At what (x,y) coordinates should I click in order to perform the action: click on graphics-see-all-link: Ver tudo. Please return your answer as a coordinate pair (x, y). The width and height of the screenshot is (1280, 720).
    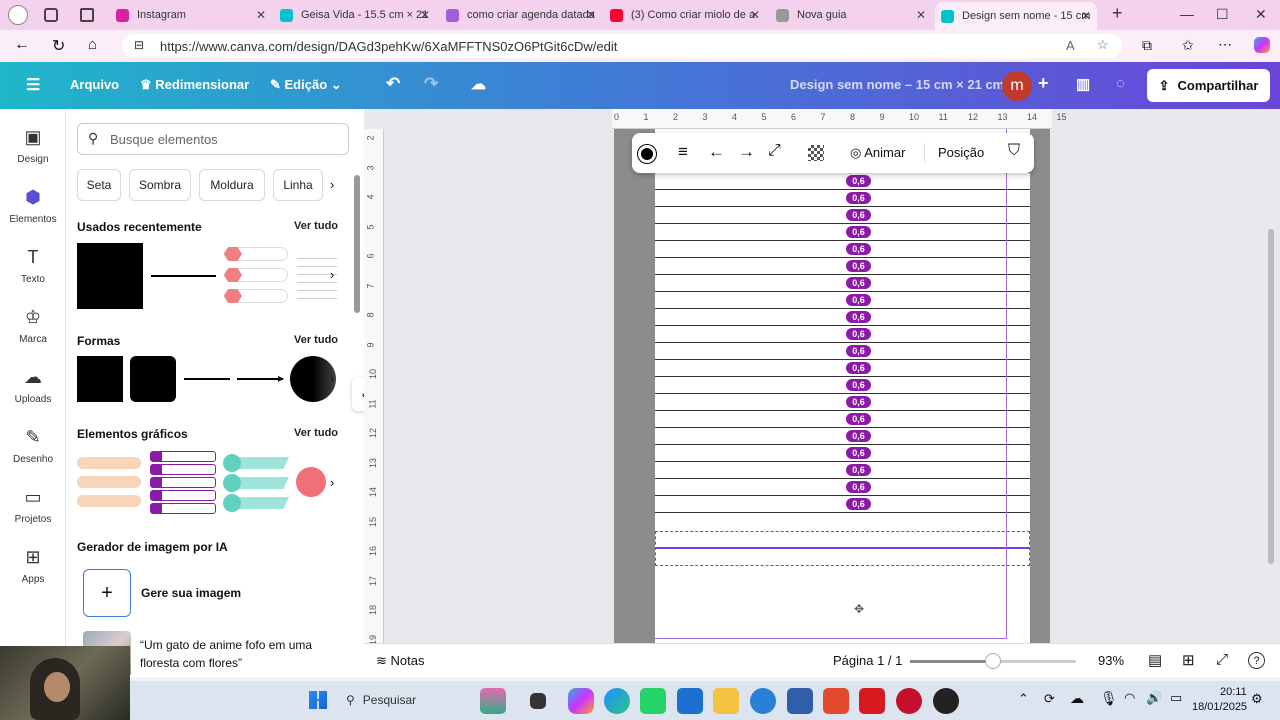
    Looking at the image, I should click on (316, 433).